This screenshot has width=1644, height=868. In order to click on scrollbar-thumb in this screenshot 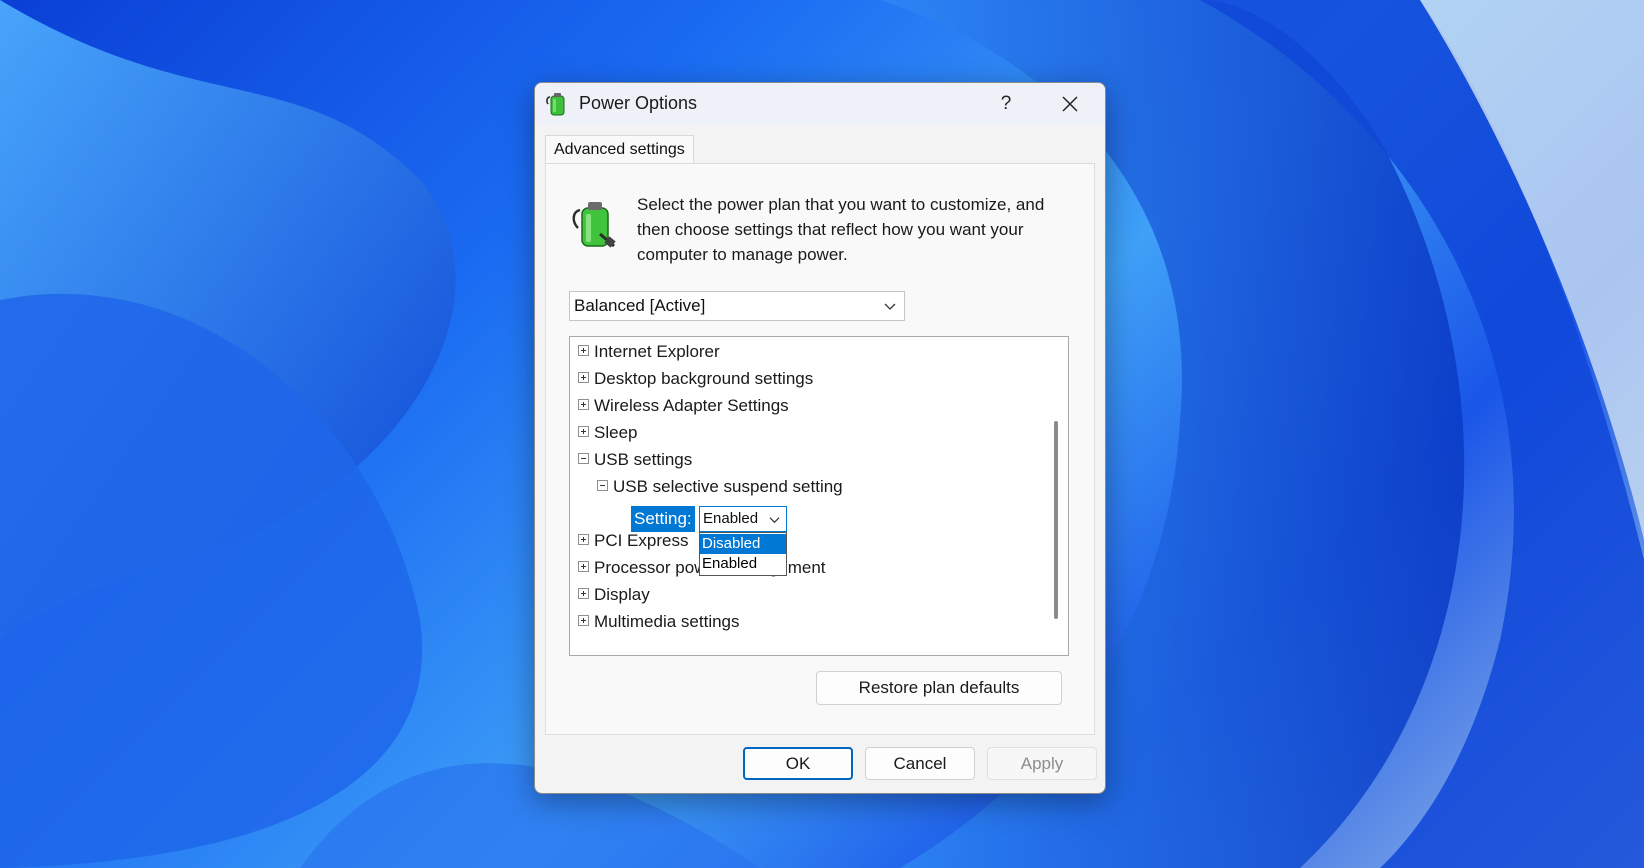, I will do `click(1056, 520)`.